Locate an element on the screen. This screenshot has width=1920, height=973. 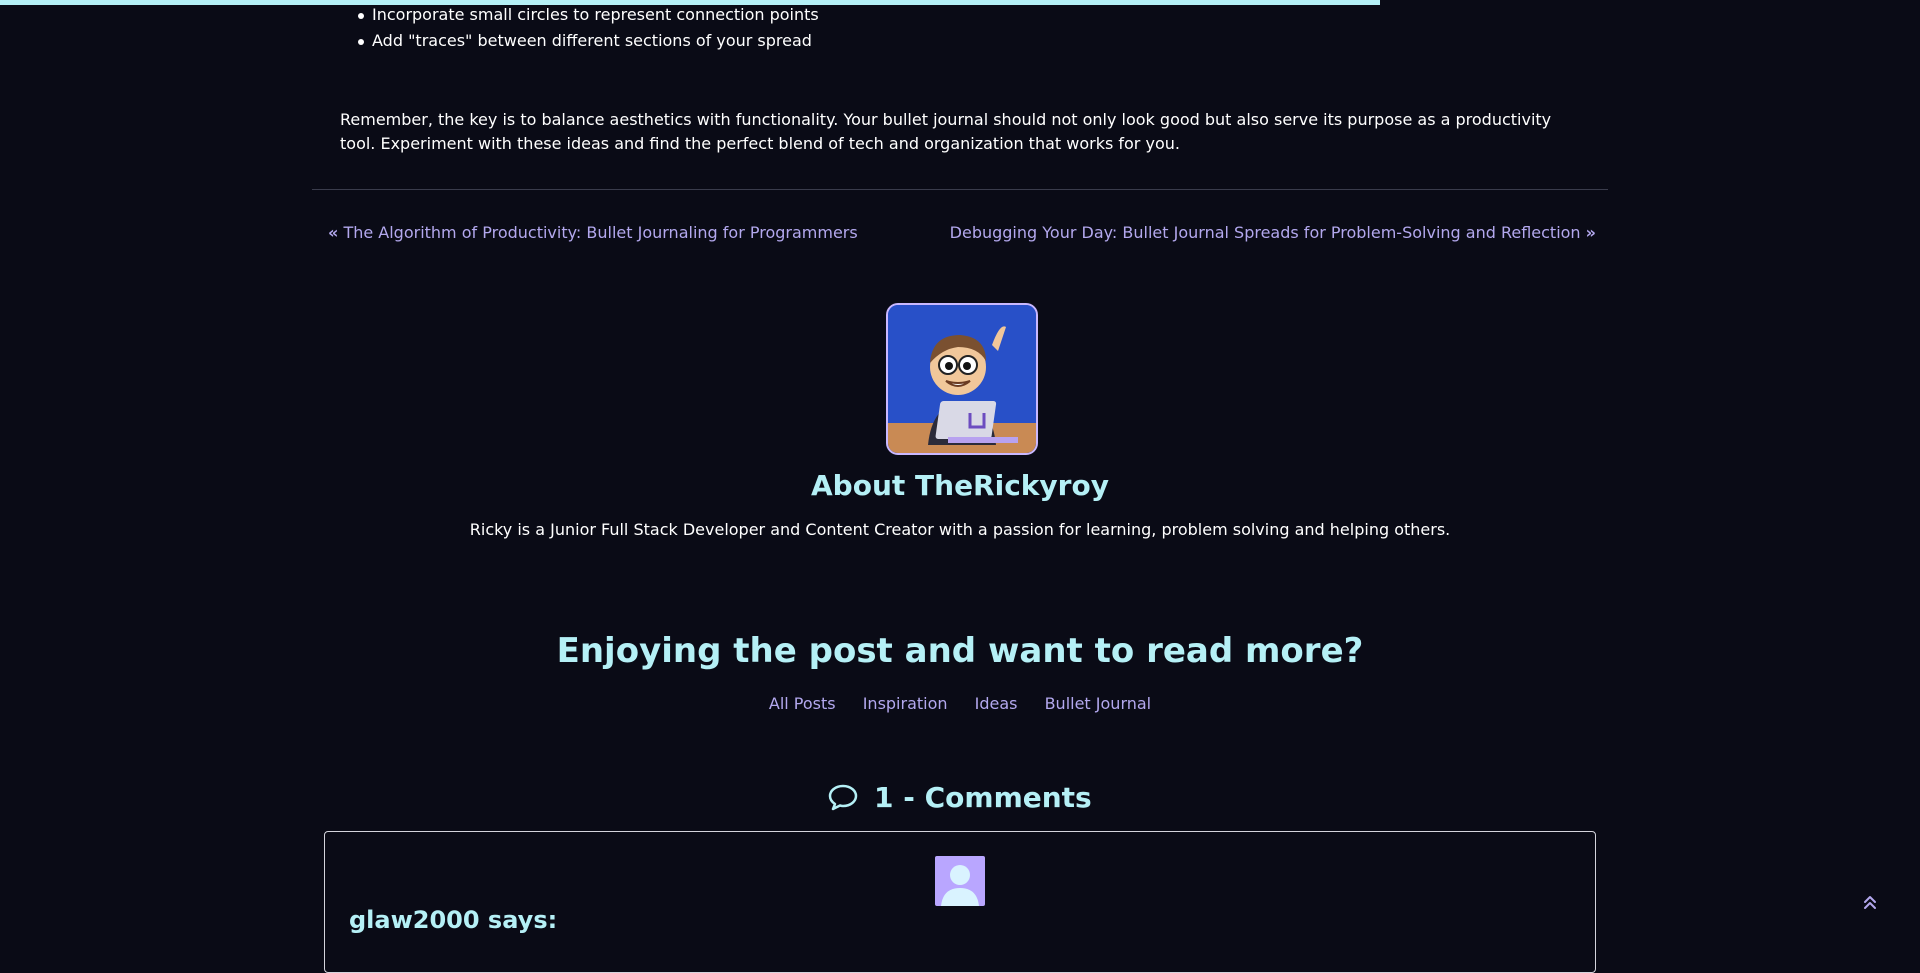
double-chevron-left-icon: « is located at coordinates (333, 232).